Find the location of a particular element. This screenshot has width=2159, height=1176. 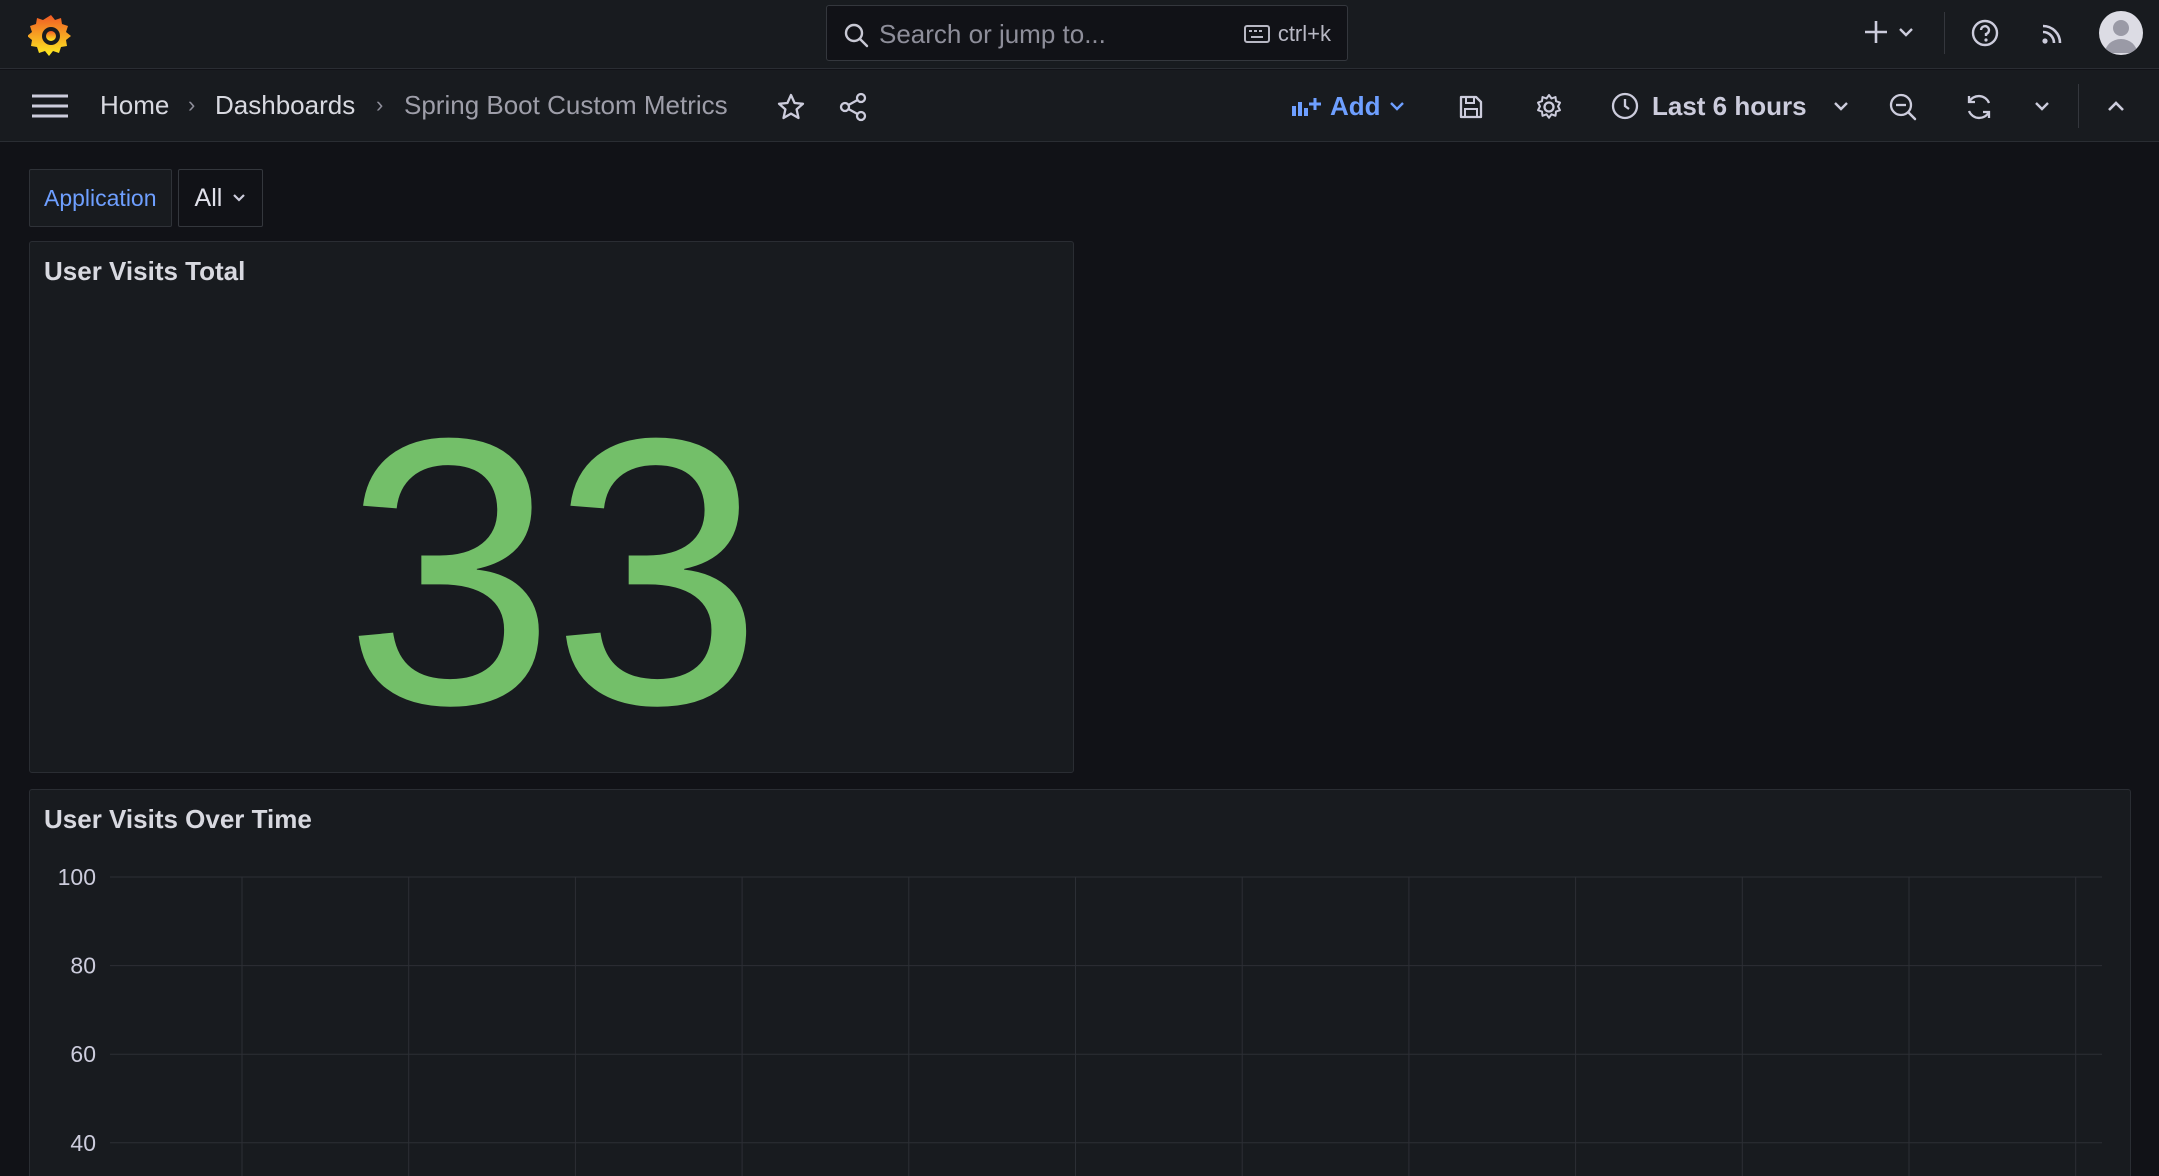

breadcrumb-dashboards: Dashboards is located at coordinates (285, 105).